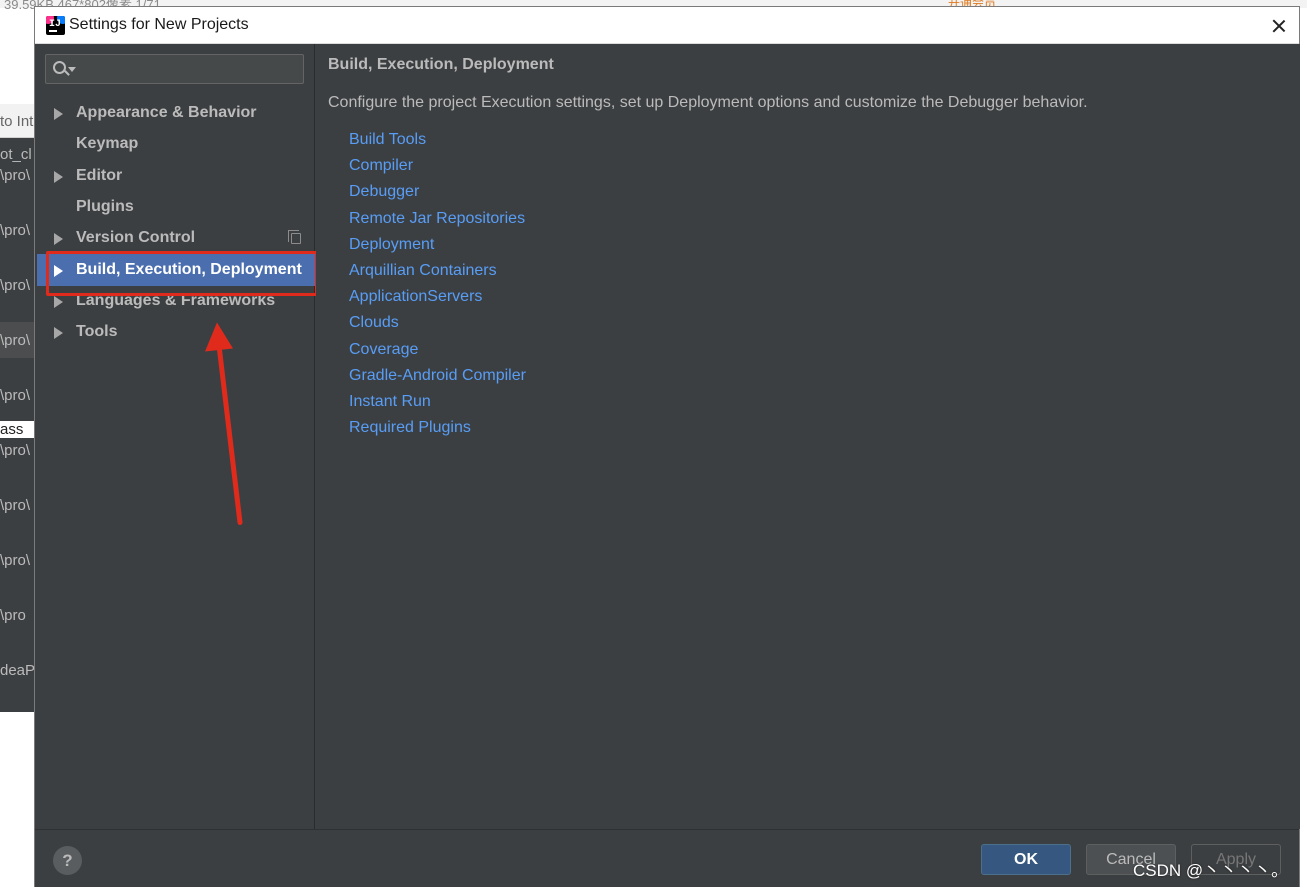  I want to click on copy-icon, so click(294, 237).